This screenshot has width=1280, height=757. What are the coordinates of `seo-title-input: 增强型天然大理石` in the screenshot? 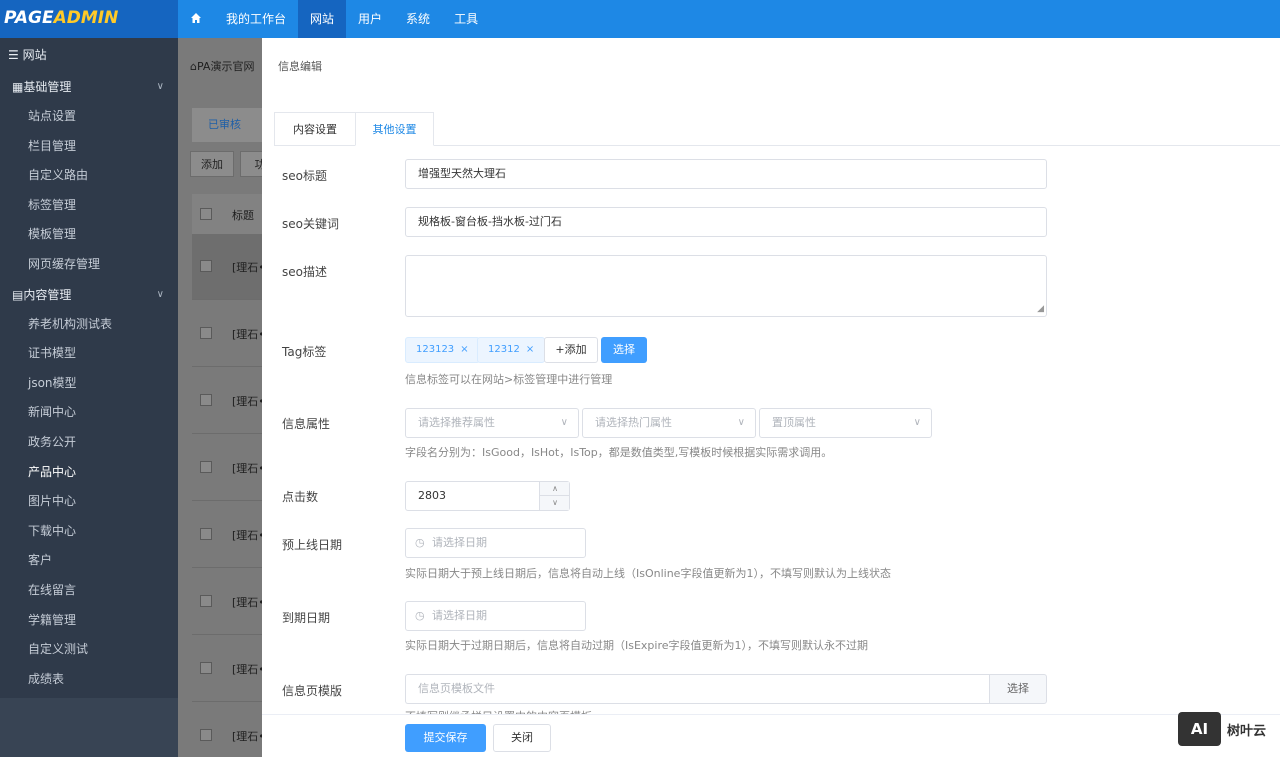 It's located at (726, 174).